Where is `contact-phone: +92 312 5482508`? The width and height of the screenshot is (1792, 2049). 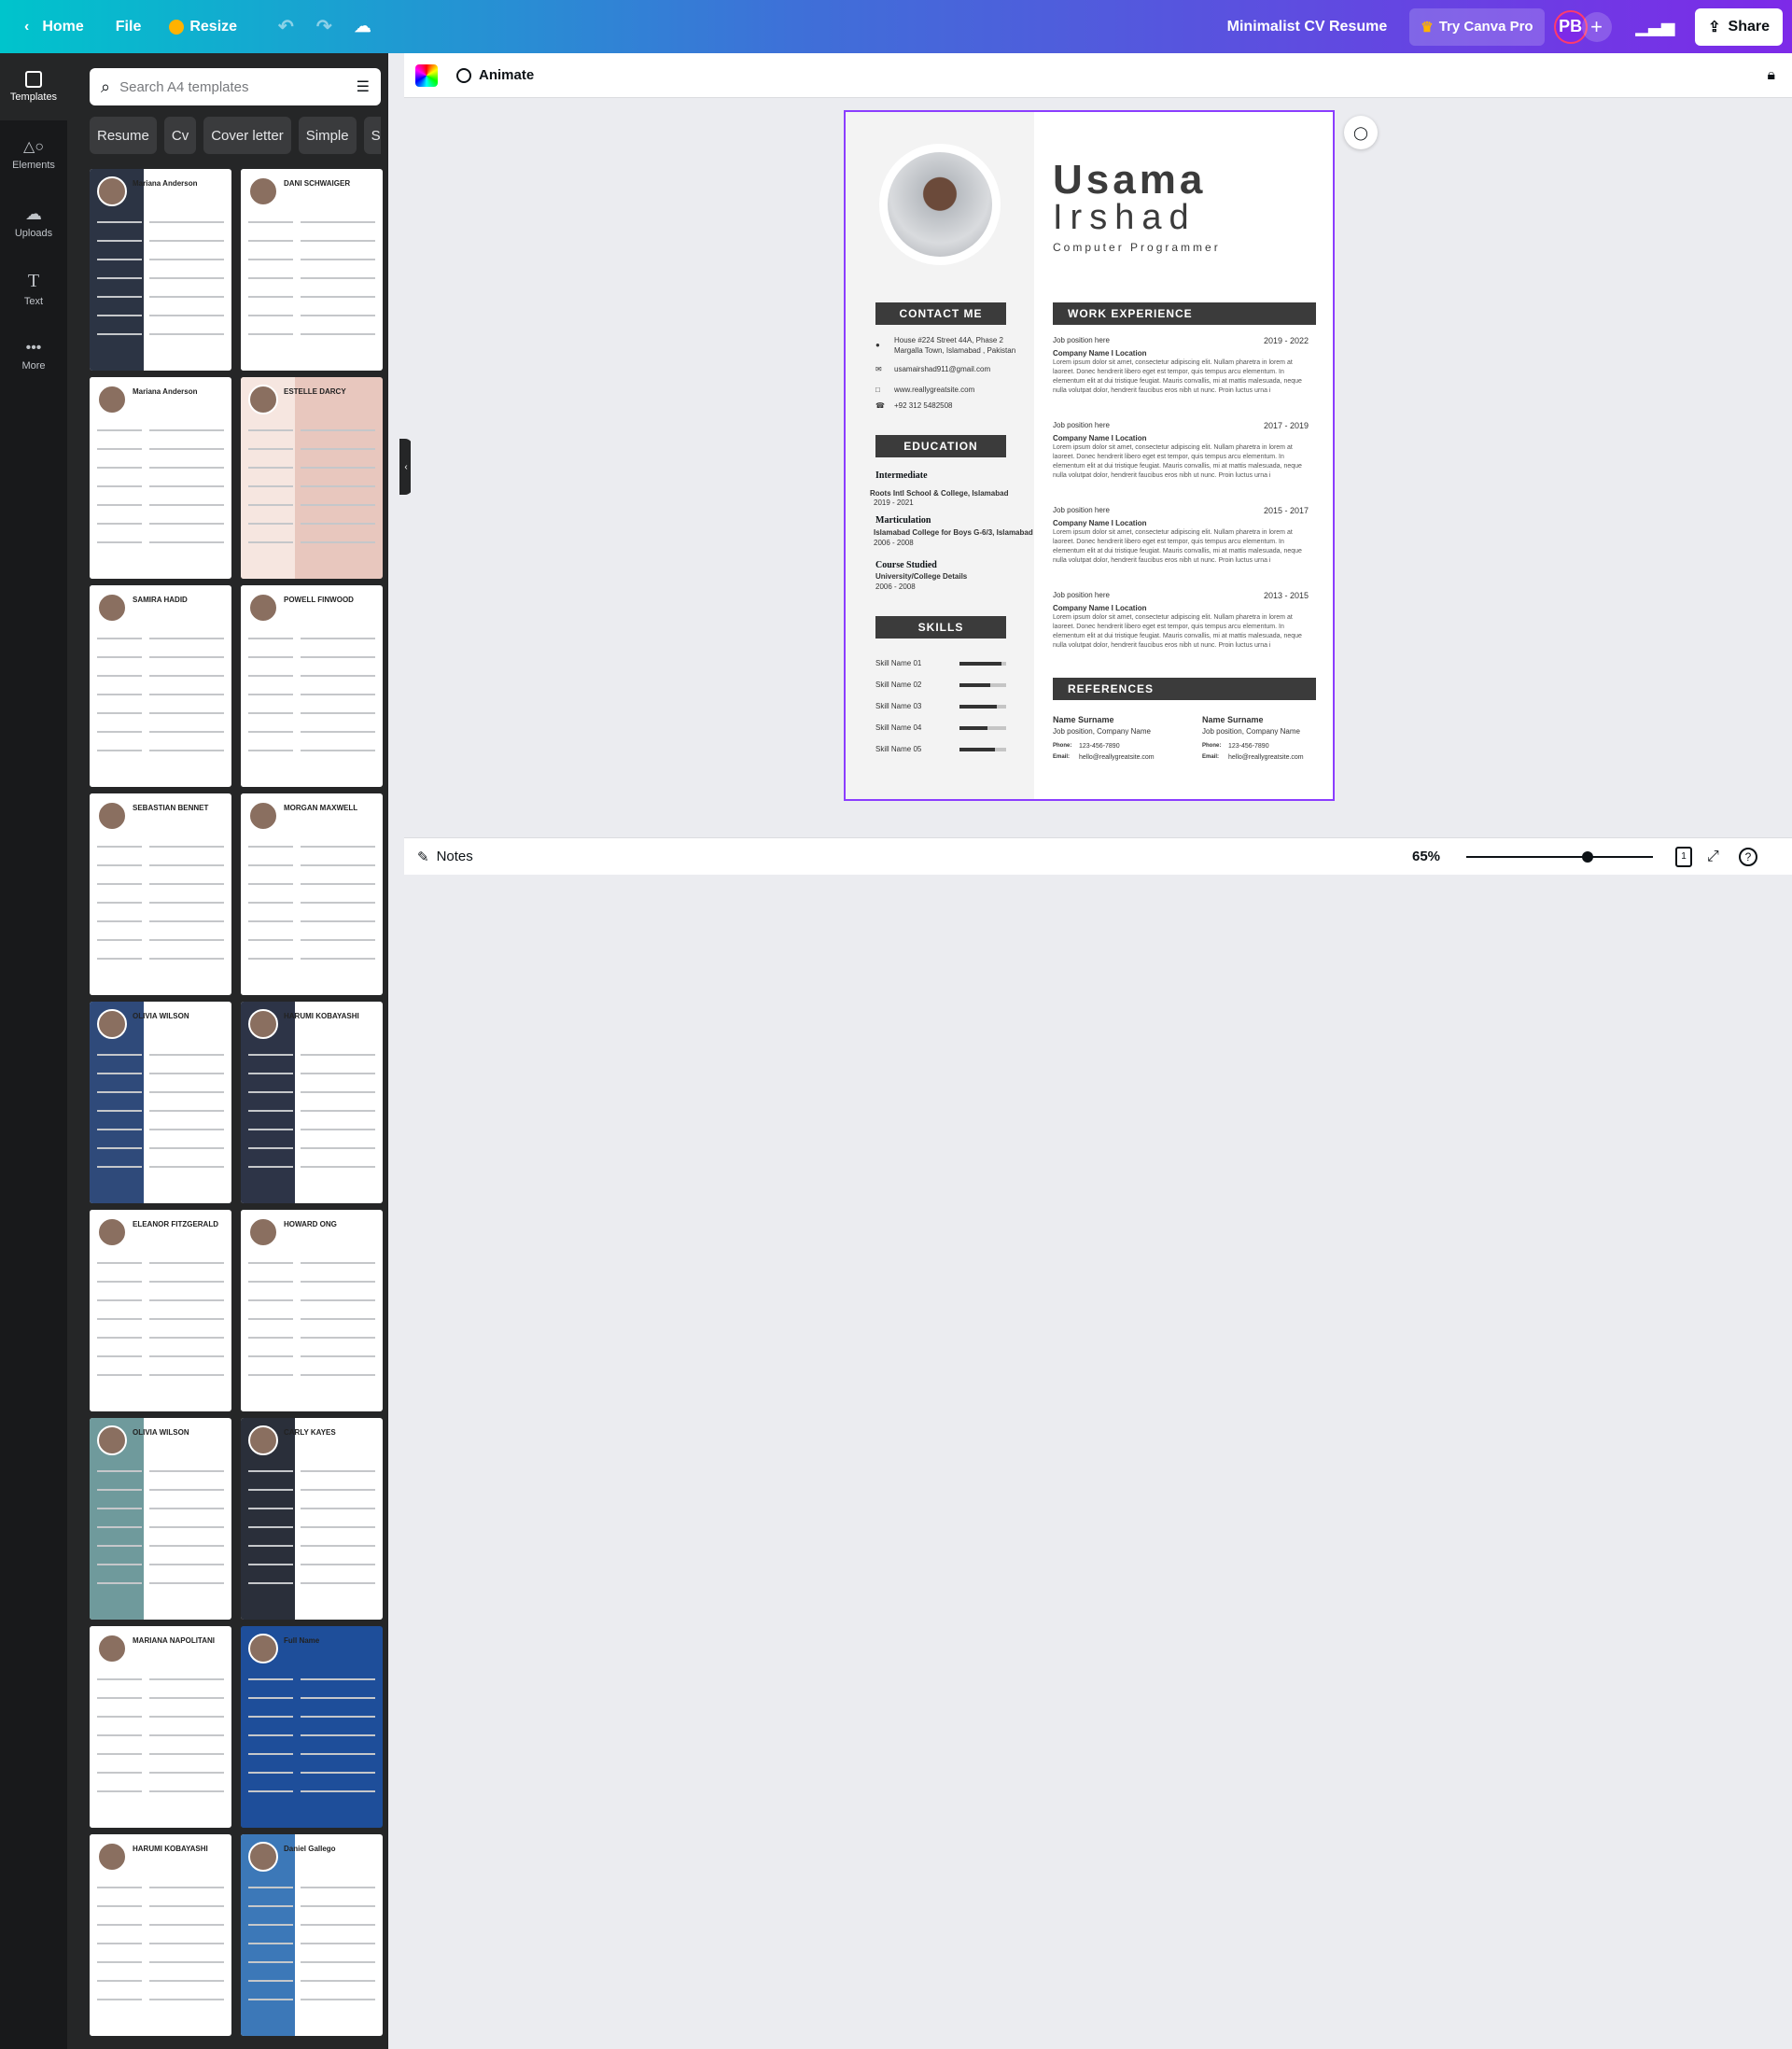
contact-phone: +92 312 5482508 is located at coordinates (923, 406).